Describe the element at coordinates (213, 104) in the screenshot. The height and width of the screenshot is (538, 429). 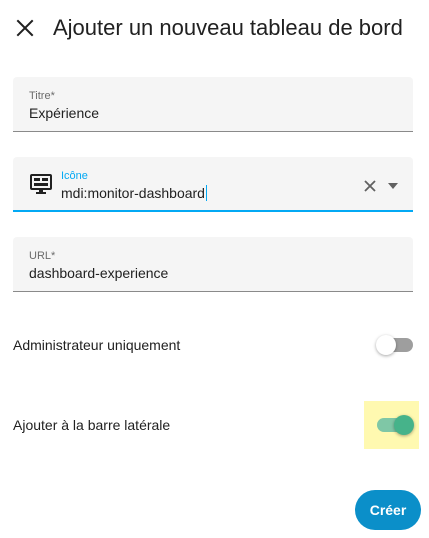
I see `title-field: Titre* Expérience` at that location.